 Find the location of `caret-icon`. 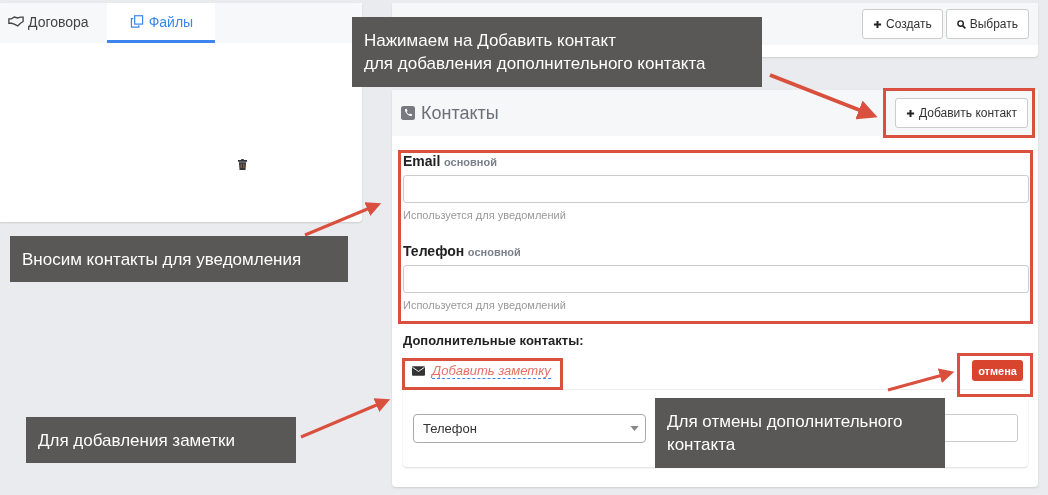

caret-icon is located at coordinates (634, 428).